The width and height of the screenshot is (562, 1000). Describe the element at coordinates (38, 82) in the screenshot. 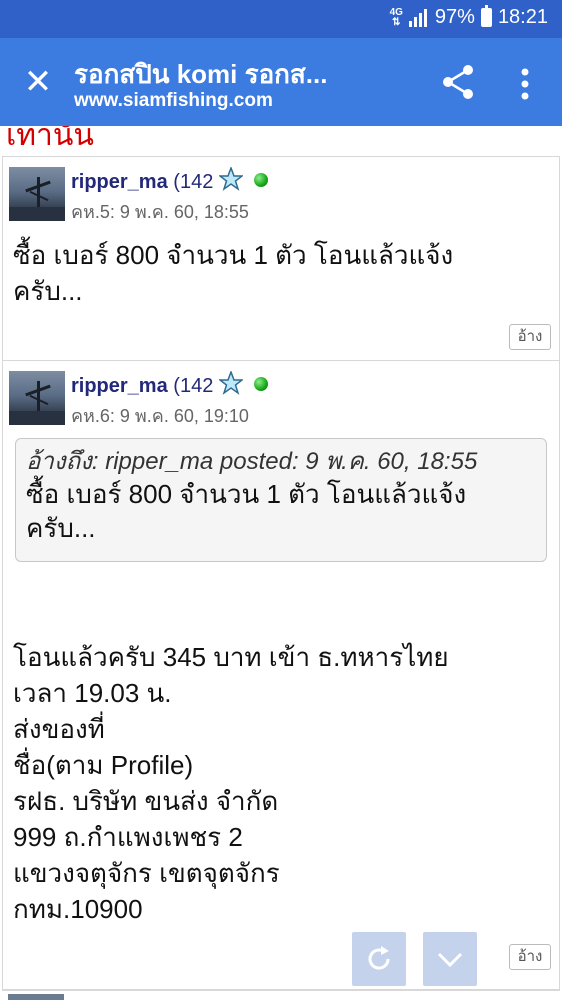

I see `close-icon: ✕` at that location.